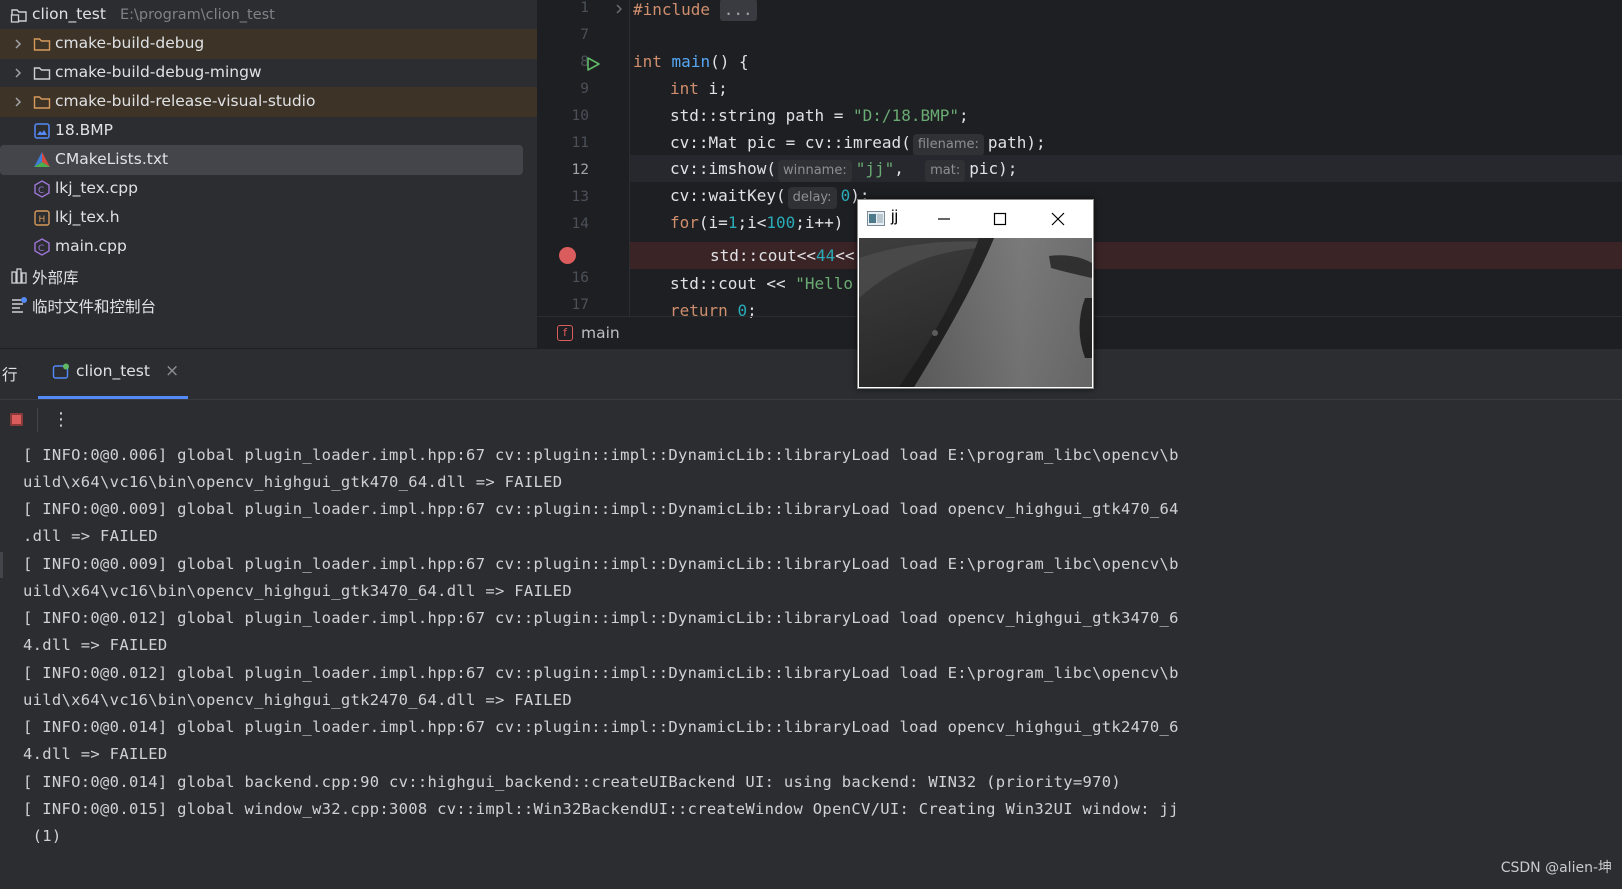 The height and width of the screenshot is (889, 1622). What do you see at coordinates (268, 305) in the screenshot?
I see `tree-item-scratches: 临时文件和控制台` at bounding box center [268, 305].